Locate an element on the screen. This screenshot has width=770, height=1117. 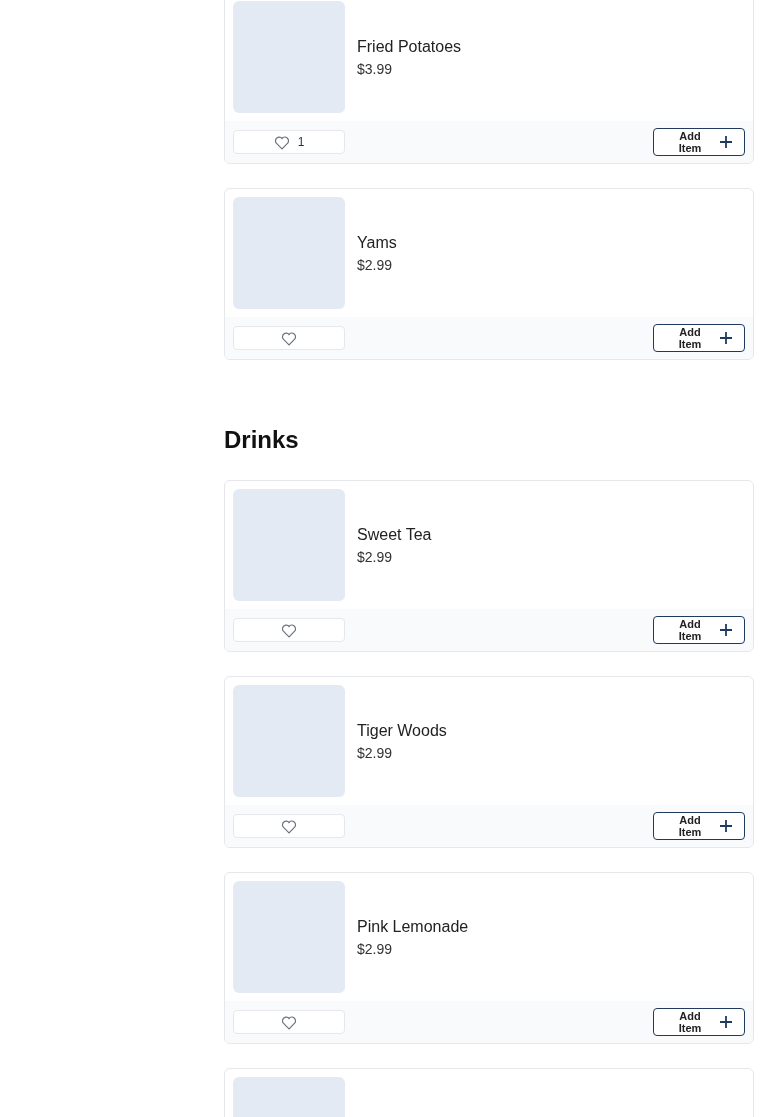
item-name: Fried Potatoes is located at coordinates (409, 46).